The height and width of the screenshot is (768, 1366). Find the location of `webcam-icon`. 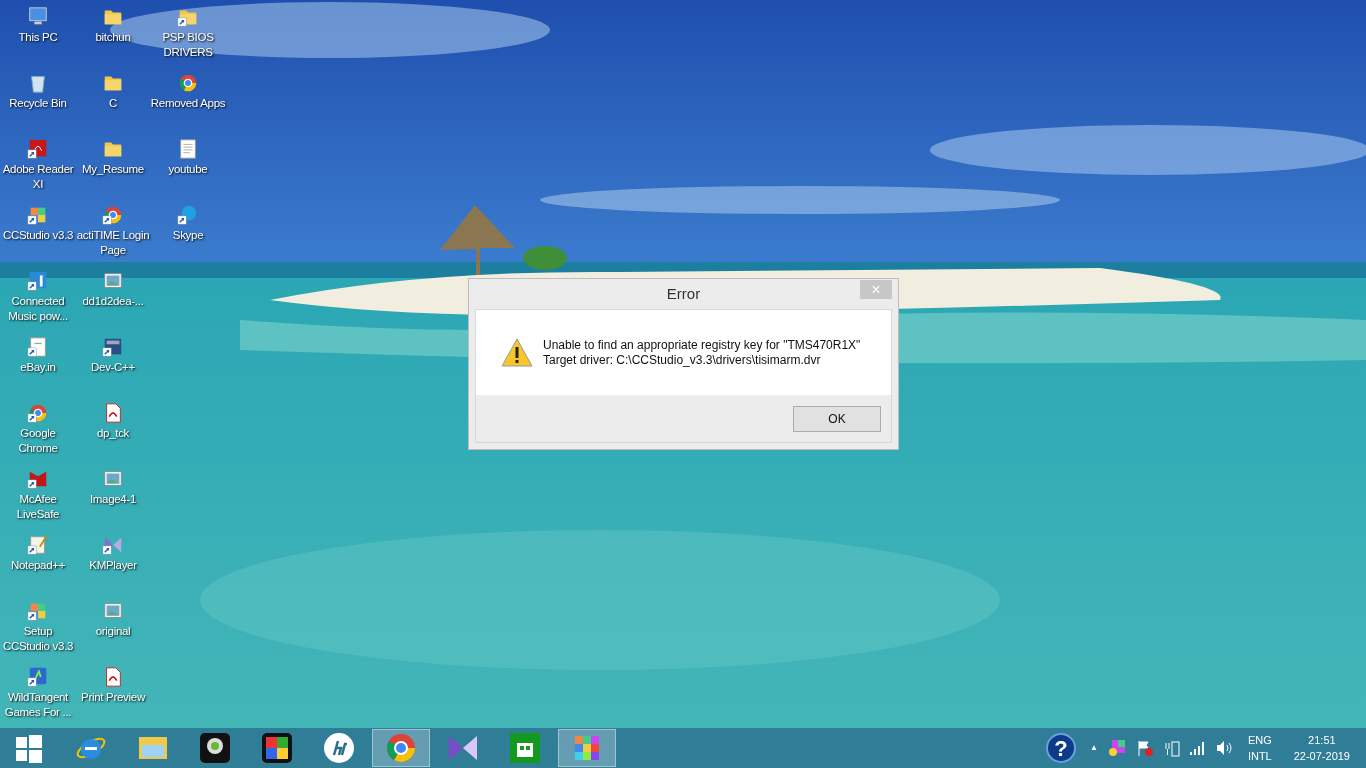

webcam-icon is located at coordinates (215, 748).